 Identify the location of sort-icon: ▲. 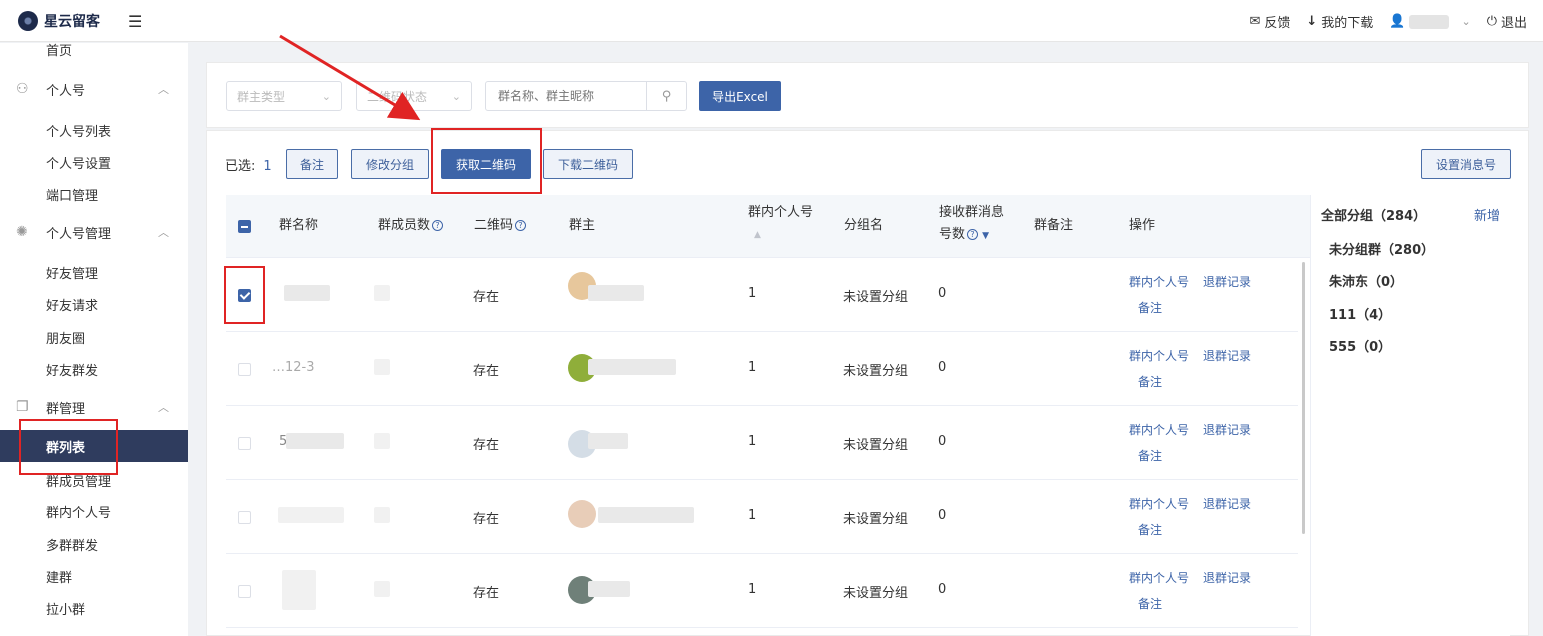
(780, 235).